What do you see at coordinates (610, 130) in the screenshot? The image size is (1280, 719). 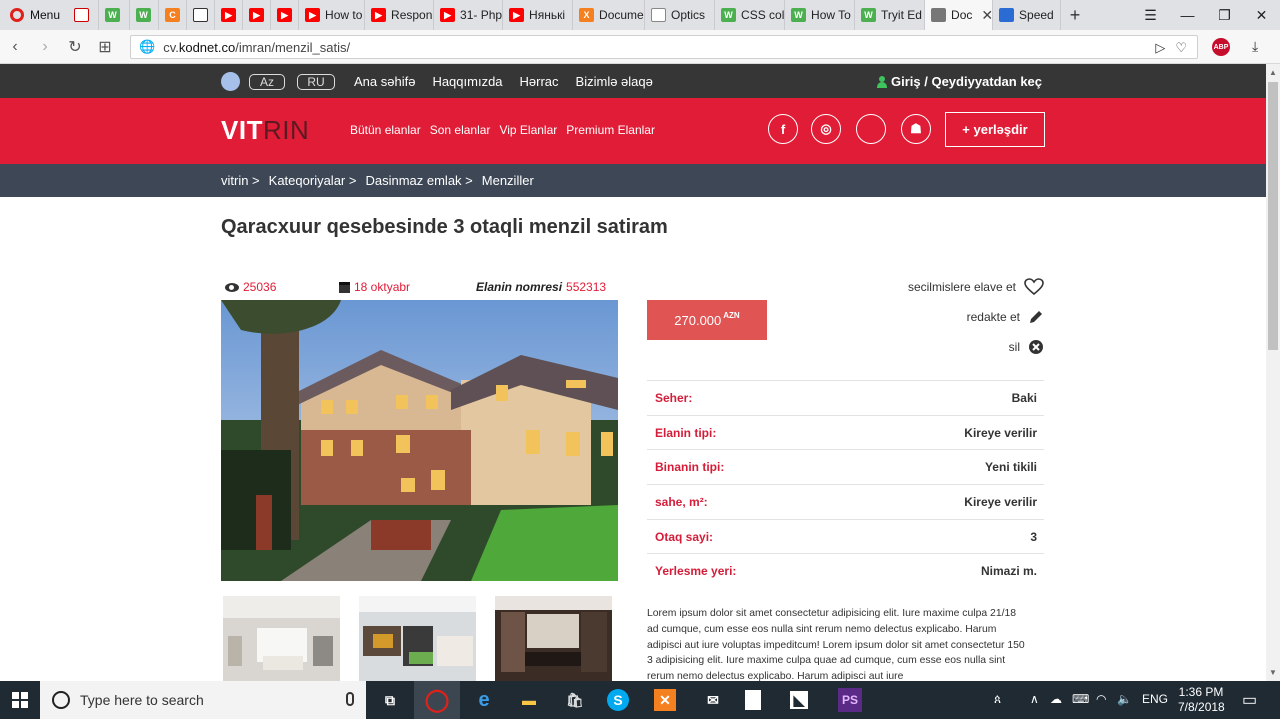 I see `nav-premium-ads: Premium Elanlar` at bounding box center [610, 130].